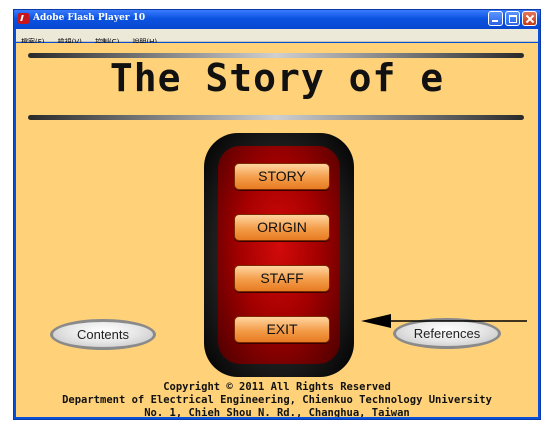 The height and width of the screenshot is (422, 546). What do you see at coordinates (277, 387) in the screenshot?
I see `footer-line-copyright: Copyright © 2011 All Rights Reserved` at bounding box center [277, 387].